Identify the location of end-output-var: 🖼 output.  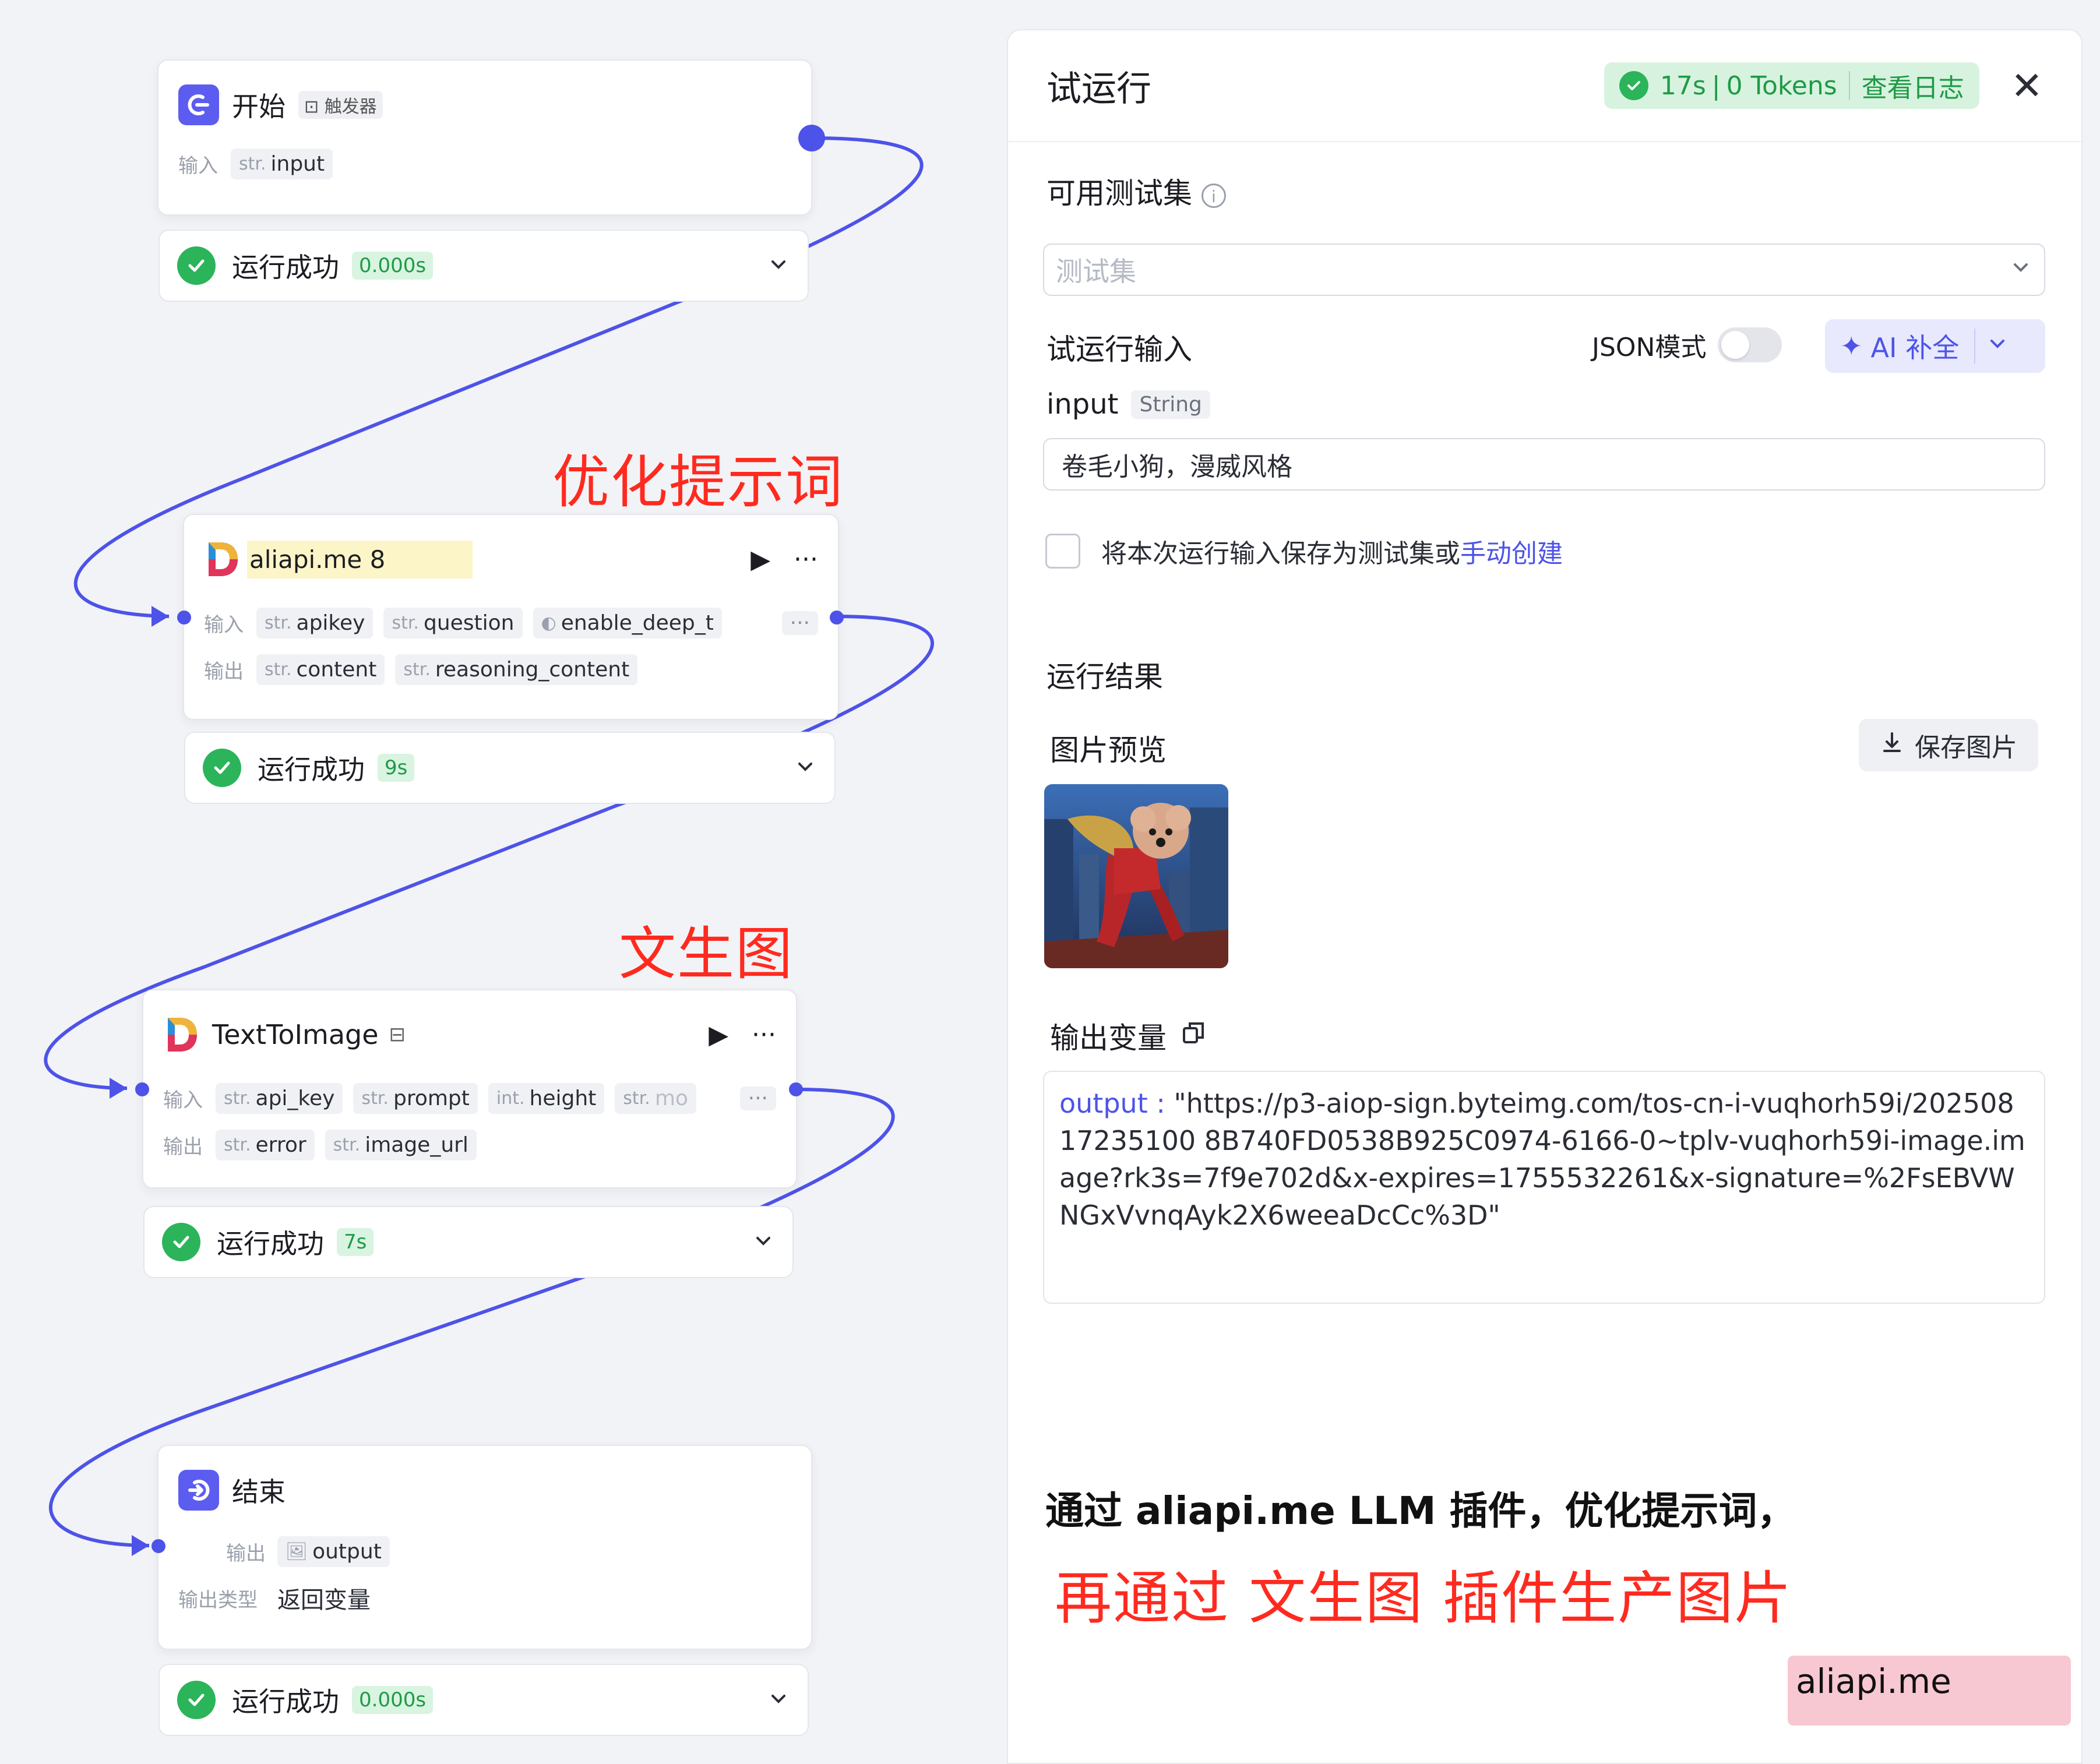
(333, 1551).